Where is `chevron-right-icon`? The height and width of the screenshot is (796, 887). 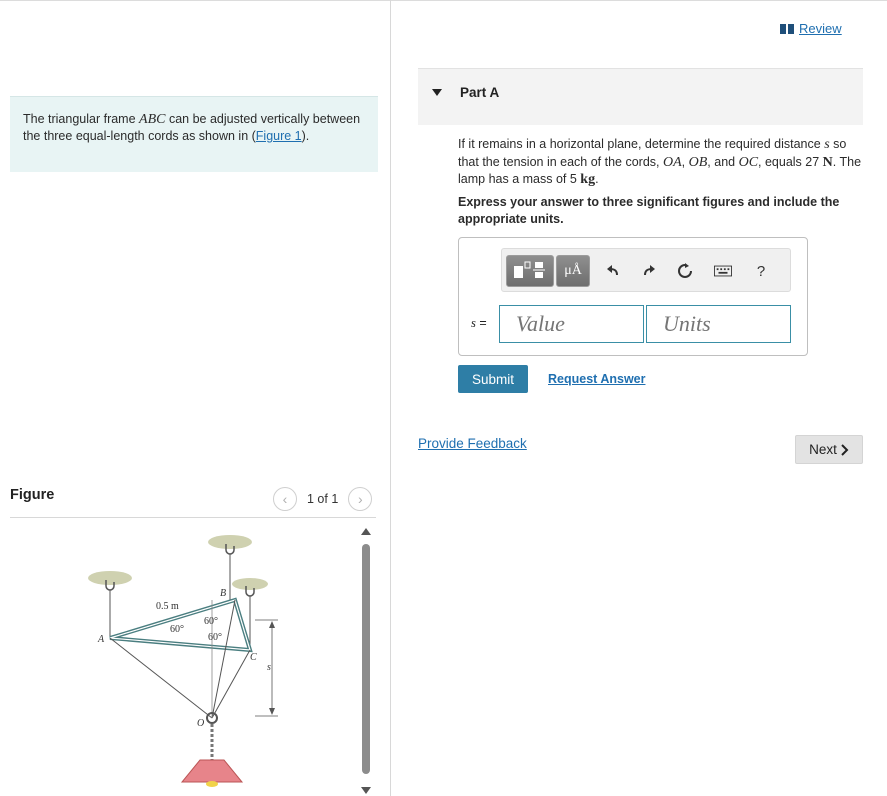 chevron-right-icon is located at coordinates (845, 449).